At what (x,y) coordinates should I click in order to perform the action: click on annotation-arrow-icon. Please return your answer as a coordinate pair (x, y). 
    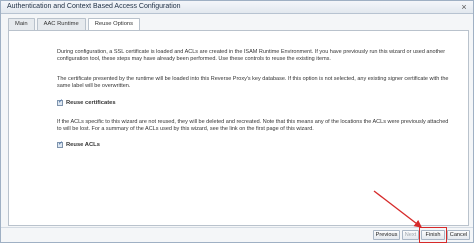
    Looking at the image, I should click on (398, 209).